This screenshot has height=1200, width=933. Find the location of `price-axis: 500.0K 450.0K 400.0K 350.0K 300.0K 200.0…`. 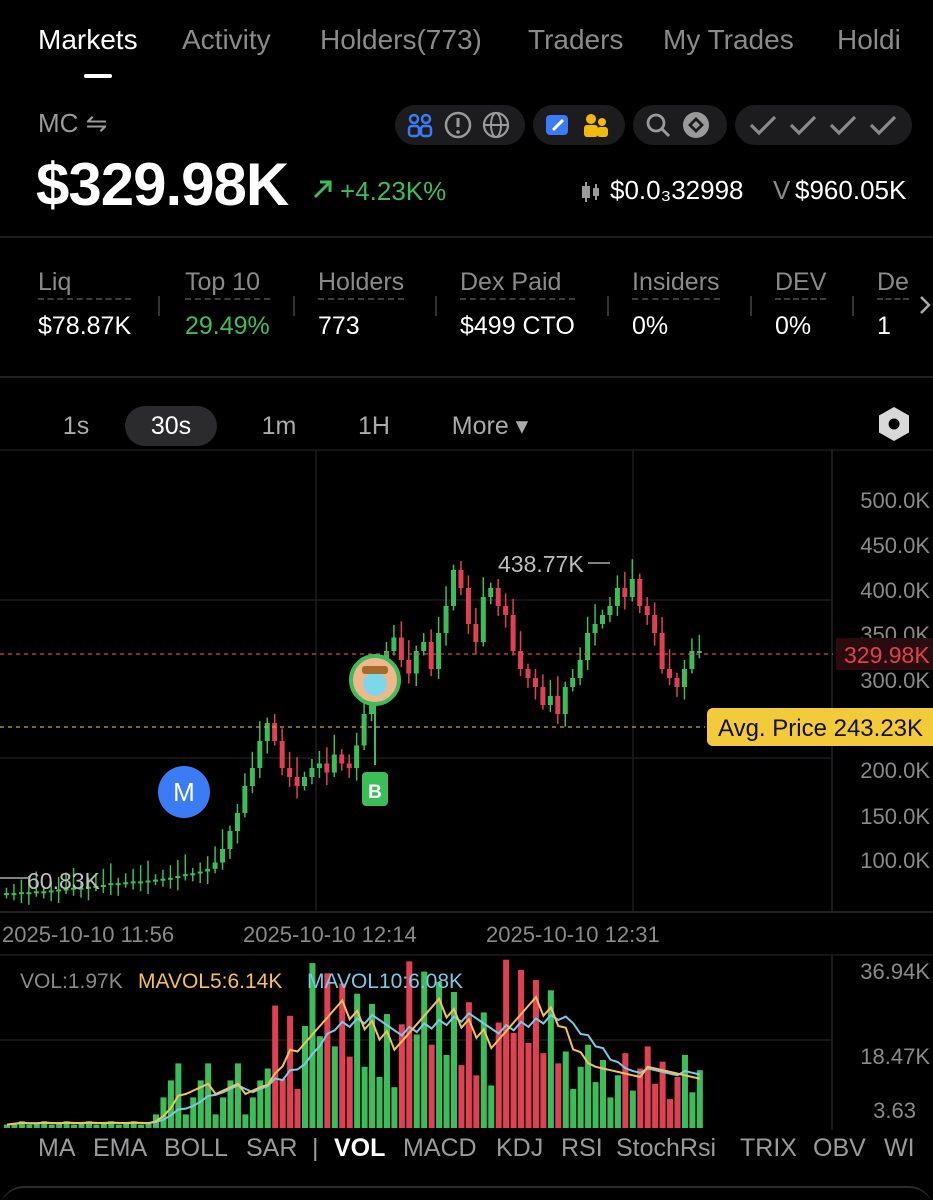

price-axis: 500.0K 450.0K 400.0K 350.0K 300.0K 200.0… is located at coordinates (895, 680).